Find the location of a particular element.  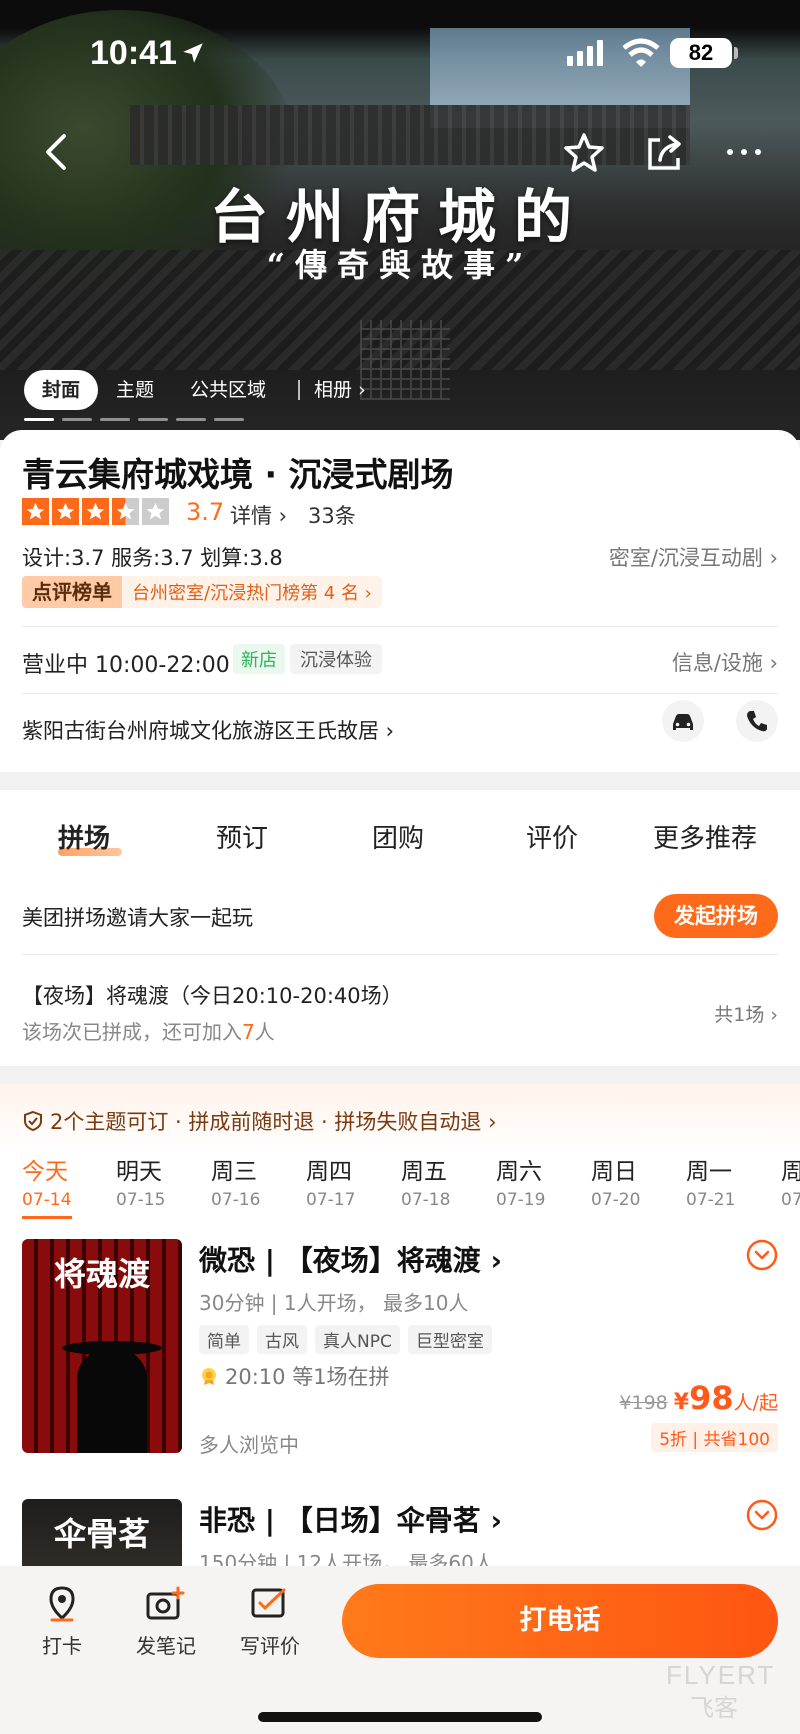

bottom-action-bar: 打卡 发笔记 写评价 打电话 is located at coordinates (400, 1650).